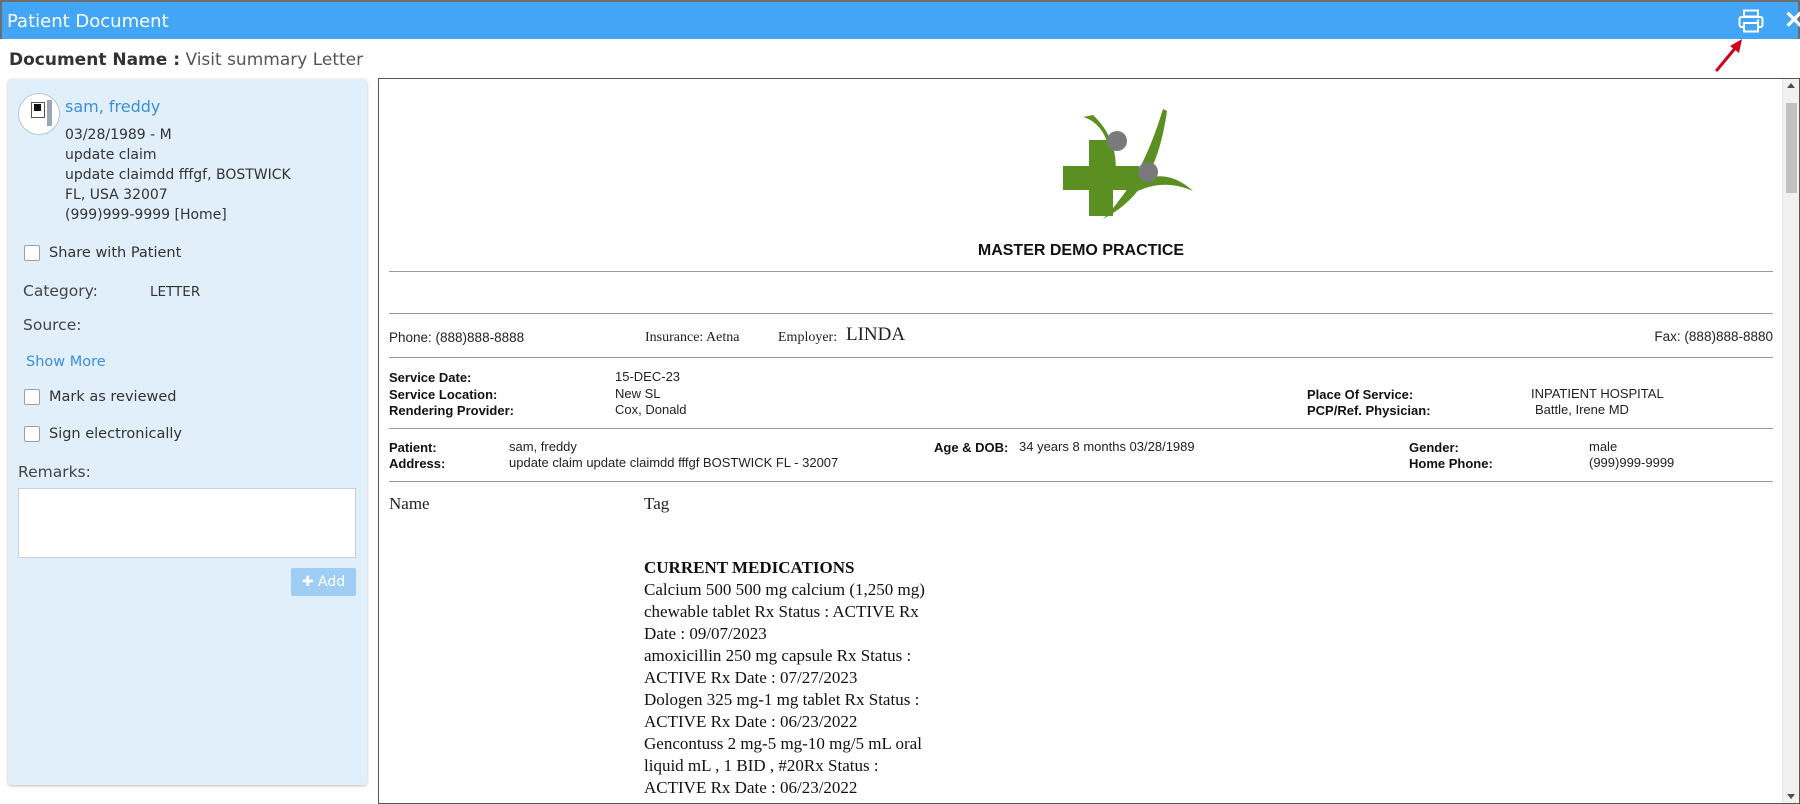 This screenshot has width=1800, height=804. Describe the element at coordinates (543, 446) in the screenshot. I see `patient-value: sam, freddy` at that location.